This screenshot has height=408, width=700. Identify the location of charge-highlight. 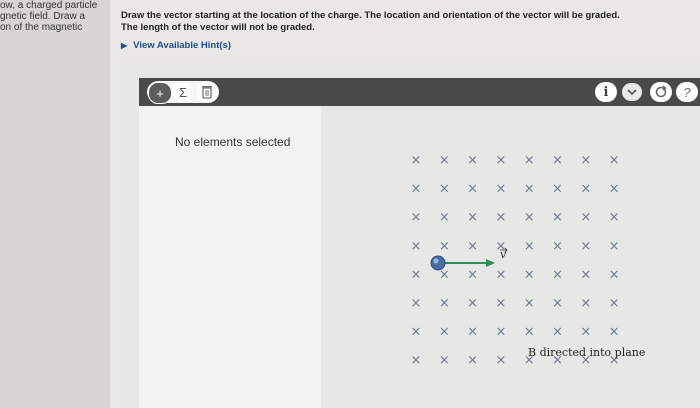
(436, 261).